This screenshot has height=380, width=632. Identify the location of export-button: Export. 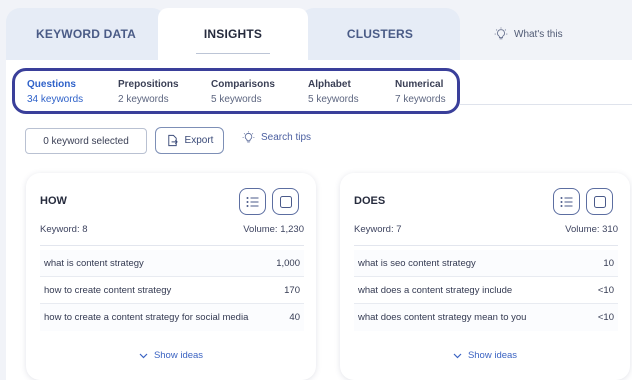
(189, 140).